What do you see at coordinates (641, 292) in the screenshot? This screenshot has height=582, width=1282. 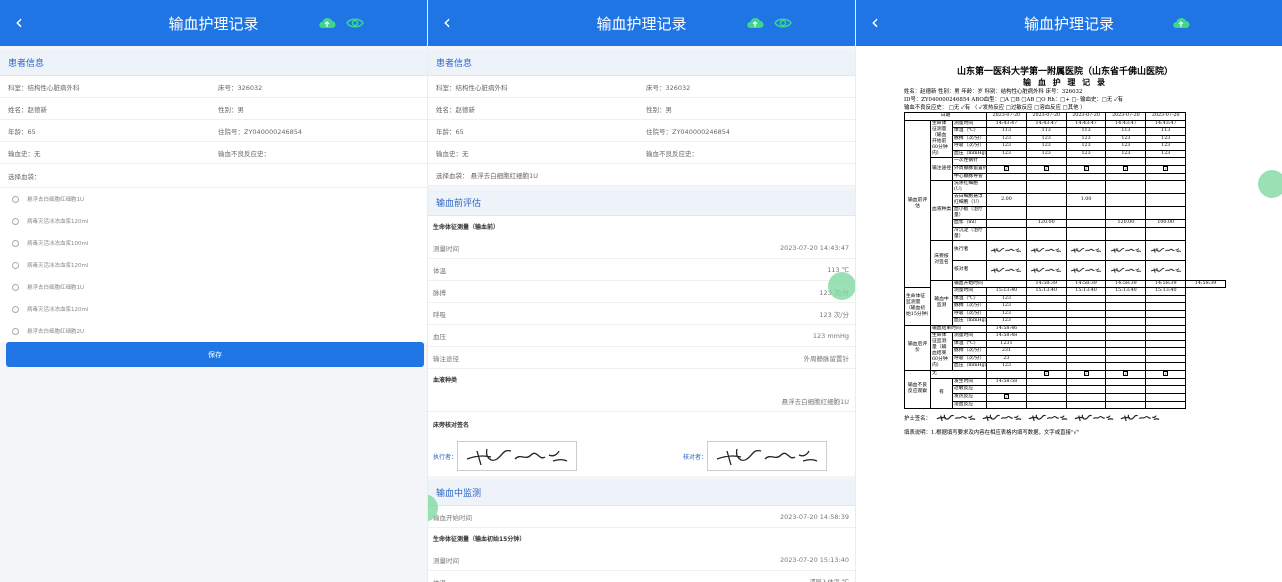 I see `vital-row: 脉搏123 次/分` at bounding box center [641, 292].